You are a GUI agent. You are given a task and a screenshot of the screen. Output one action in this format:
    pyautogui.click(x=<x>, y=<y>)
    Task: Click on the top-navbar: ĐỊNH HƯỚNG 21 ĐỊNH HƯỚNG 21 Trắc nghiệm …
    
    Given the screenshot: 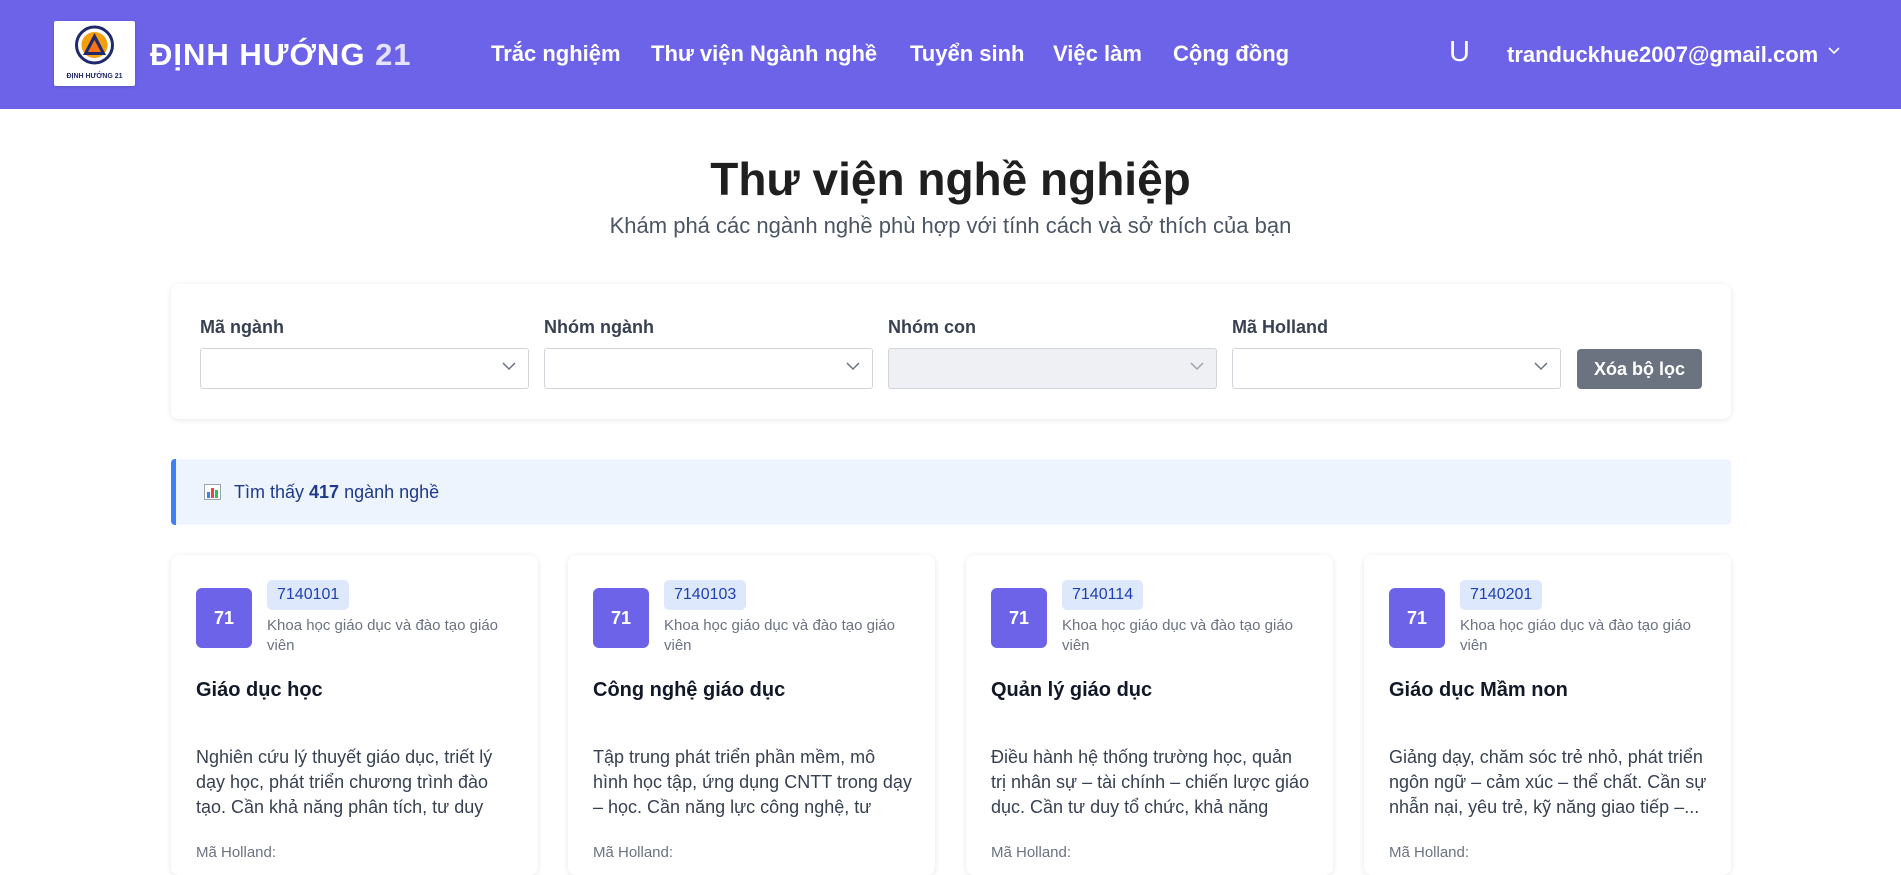 What is the action you would take?
    pyautogui.click(x=950, y=54)
    